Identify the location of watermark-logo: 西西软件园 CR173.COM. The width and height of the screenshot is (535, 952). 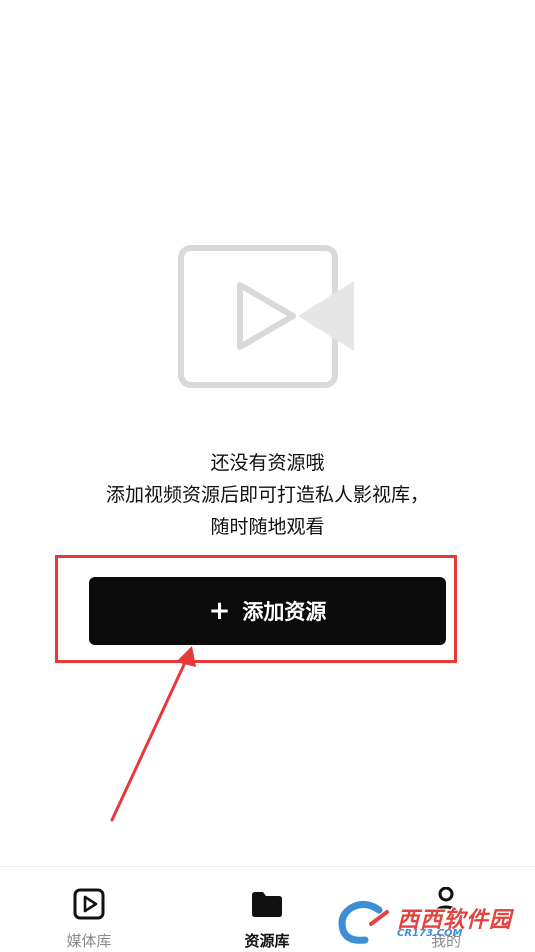
(435, 924).